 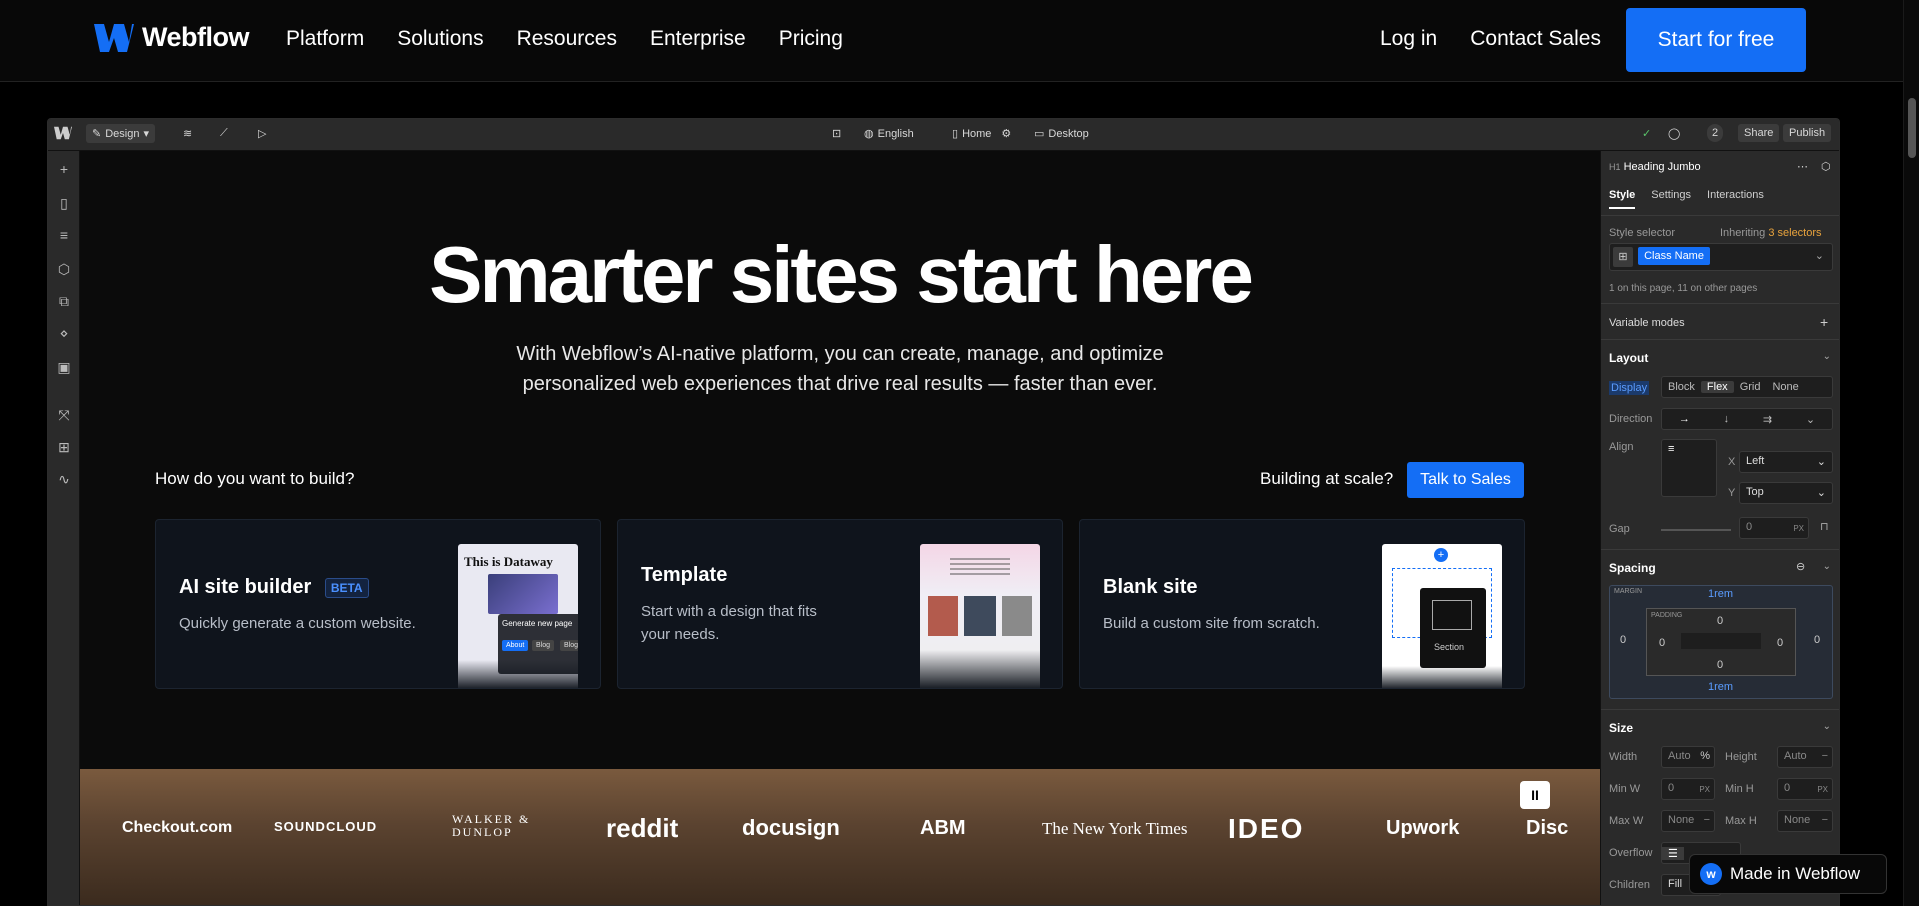 What do you see at coordinates (64, 169) in the screenshot?
I see `add-icon: +` at bounding box center [64, 169].